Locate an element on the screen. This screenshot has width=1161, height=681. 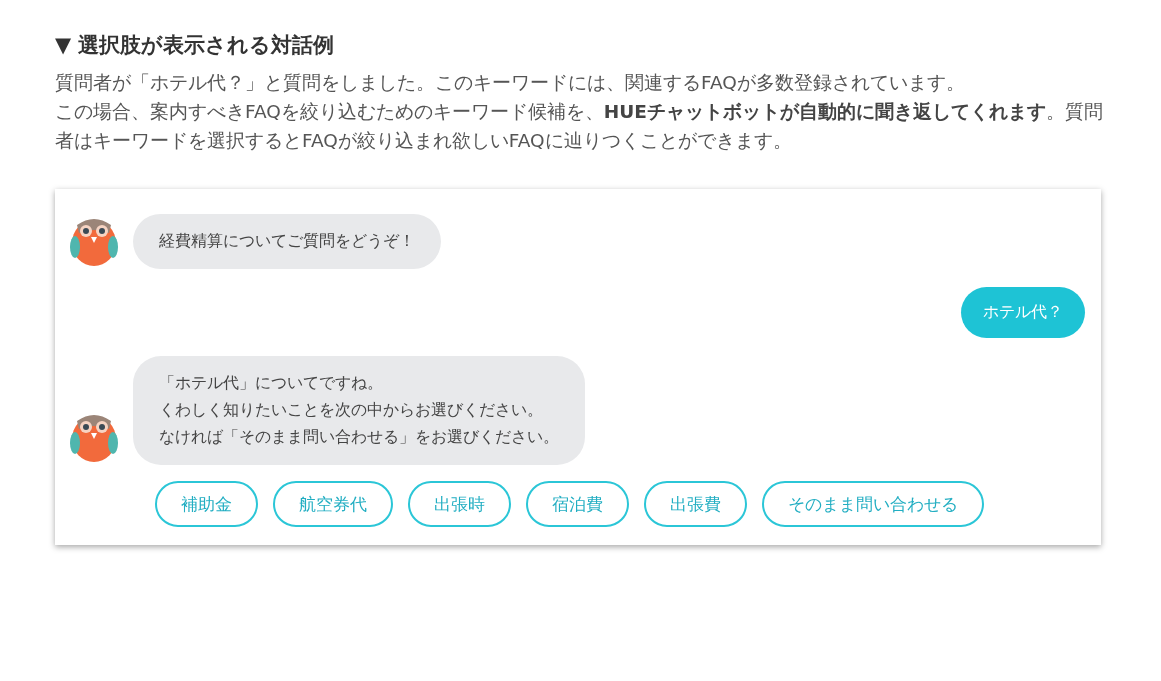
choice-button: 宿泊費 is located at coordinates (577, 504).